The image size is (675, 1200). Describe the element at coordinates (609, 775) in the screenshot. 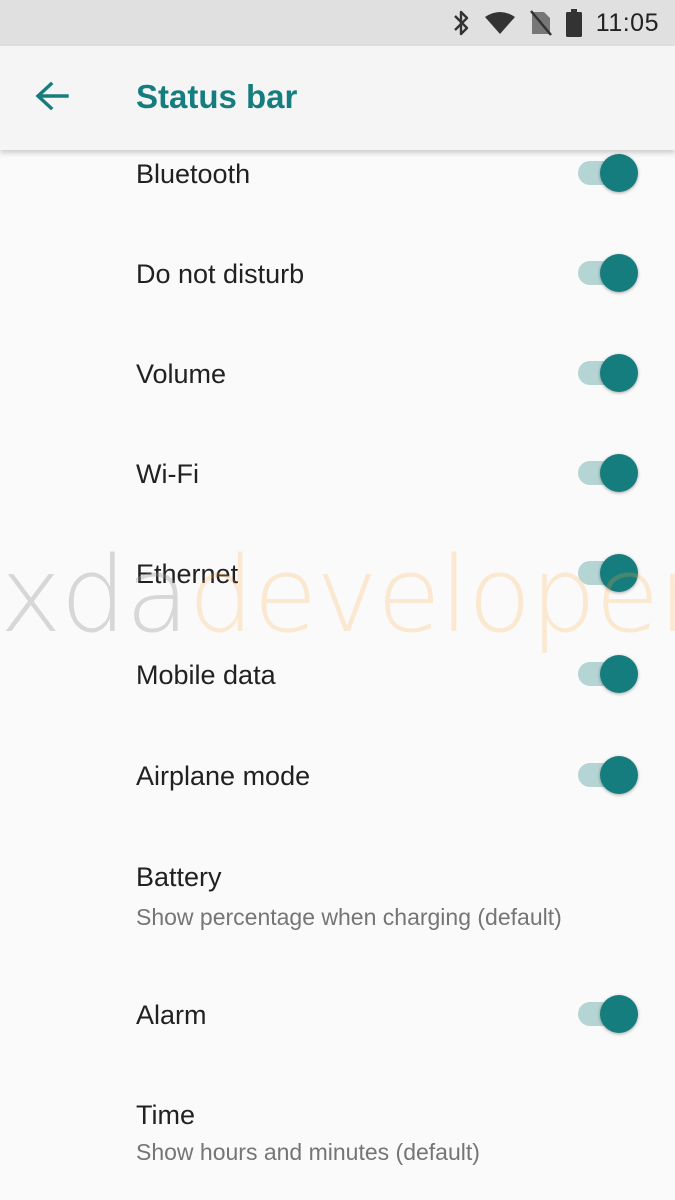

I see `airplane-mode-toggle` at that location.